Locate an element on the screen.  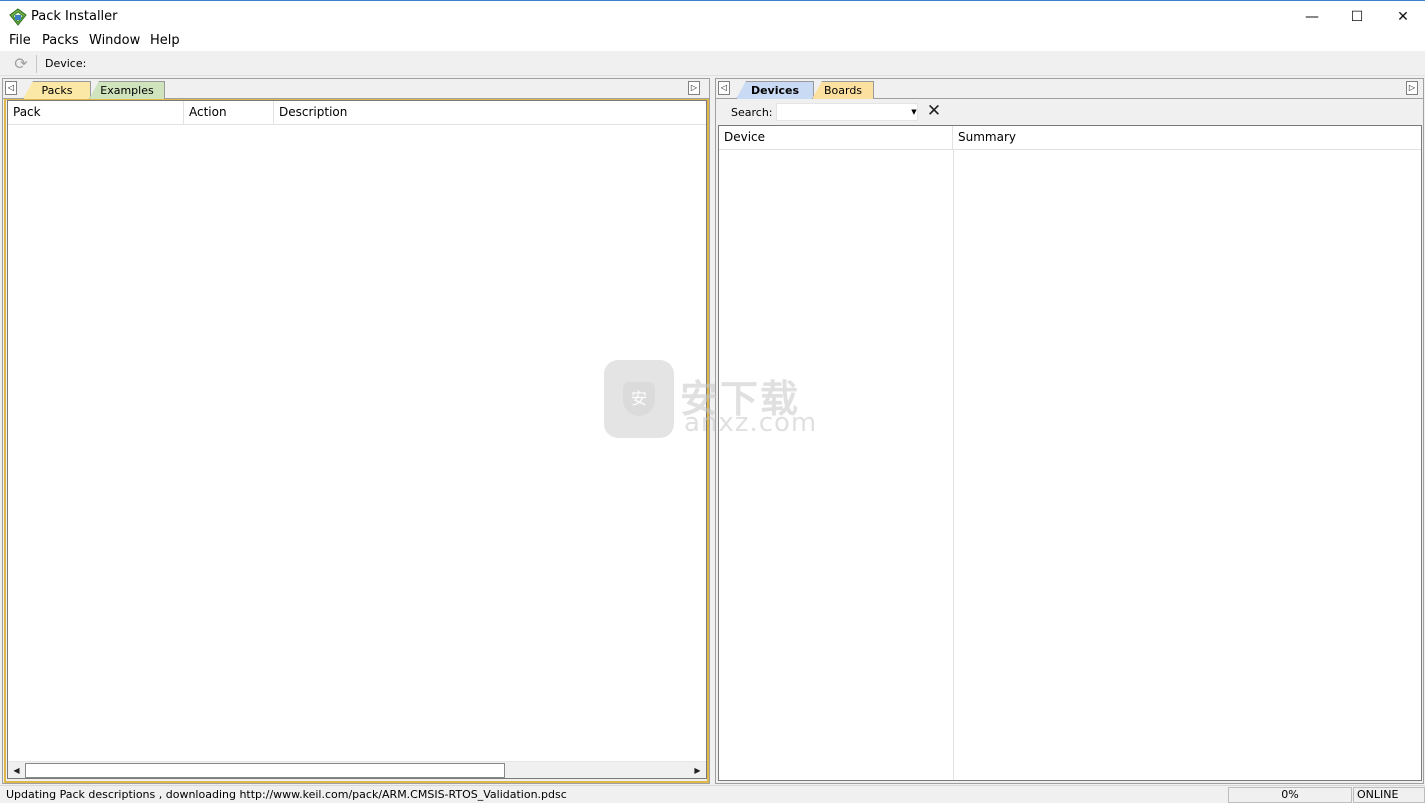
right-tab-scroll-right-button: ▷ is located at coordinates (1412, 88).